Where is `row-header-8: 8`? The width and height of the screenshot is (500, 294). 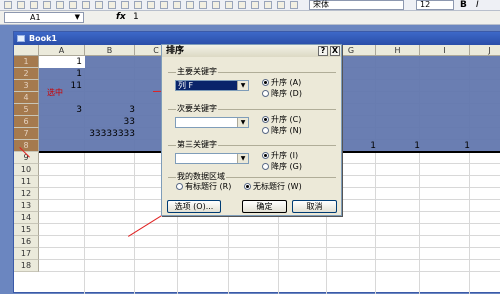
row-header-8: 8 is located at coordinates (26, 146).